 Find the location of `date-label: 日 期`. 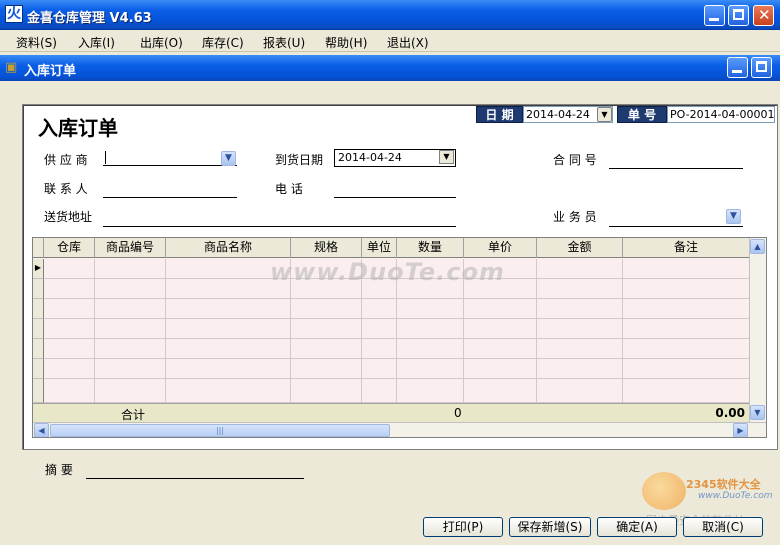

date-label: 日 期 is located at coordinates (499, 114).